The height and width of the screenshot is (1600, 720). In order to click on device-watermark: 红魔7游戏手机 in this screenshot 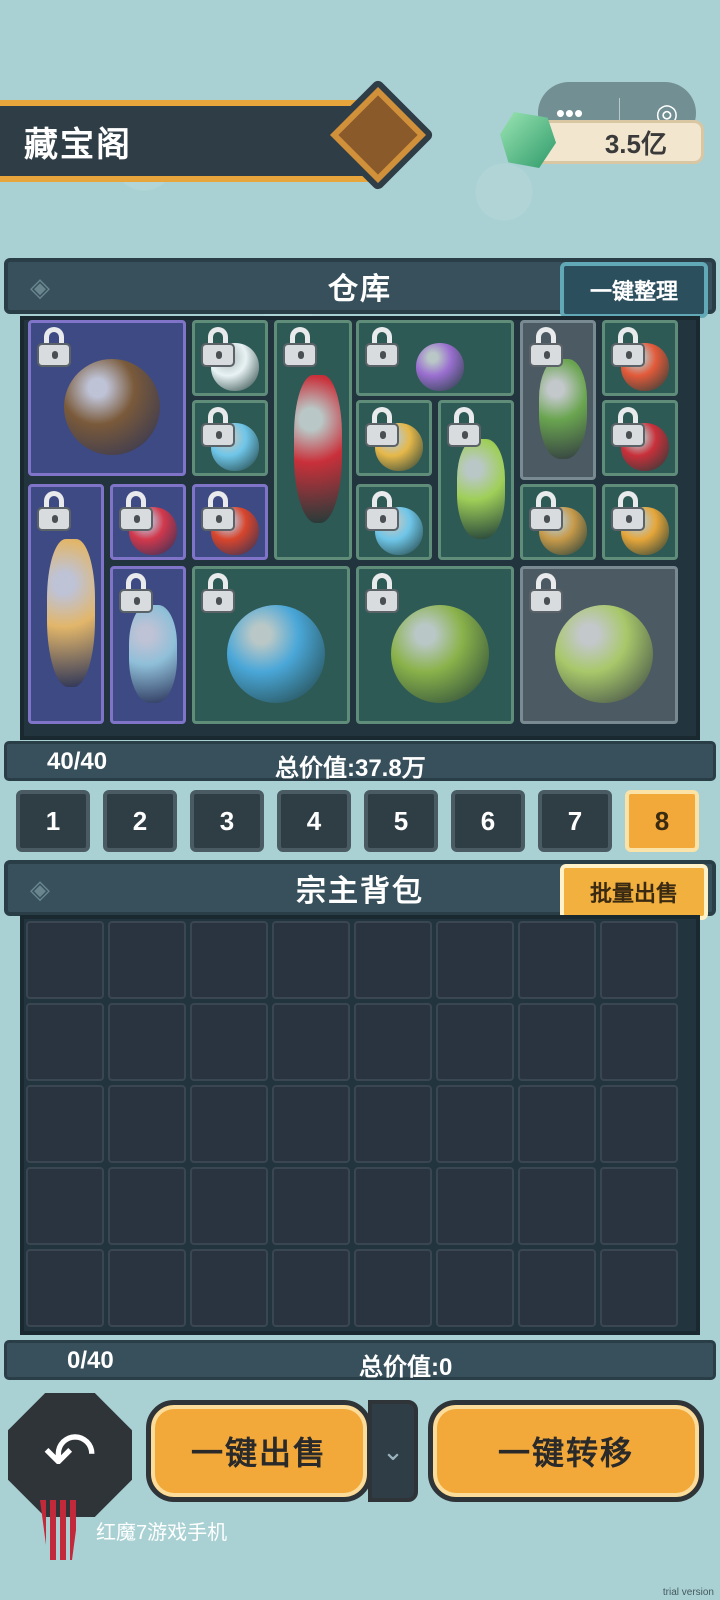, I will do `click(133, 1530)`.